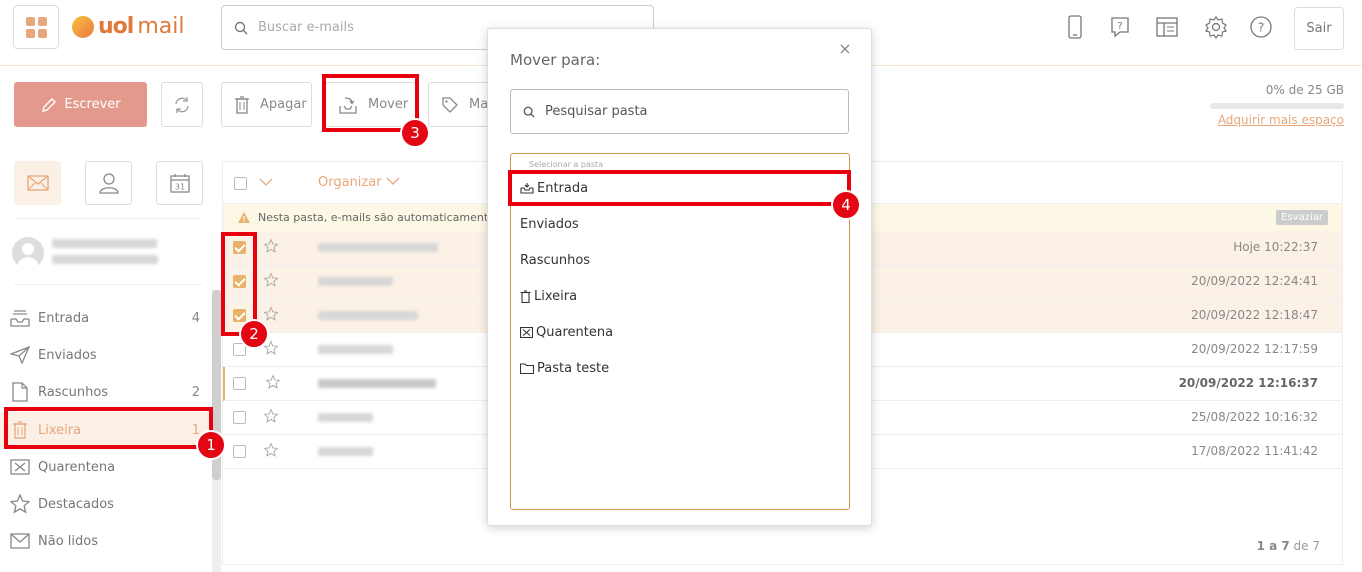  Describe the element at coordinates (179, 187) in the screenshot. I see `svg-text: 31` at that location.